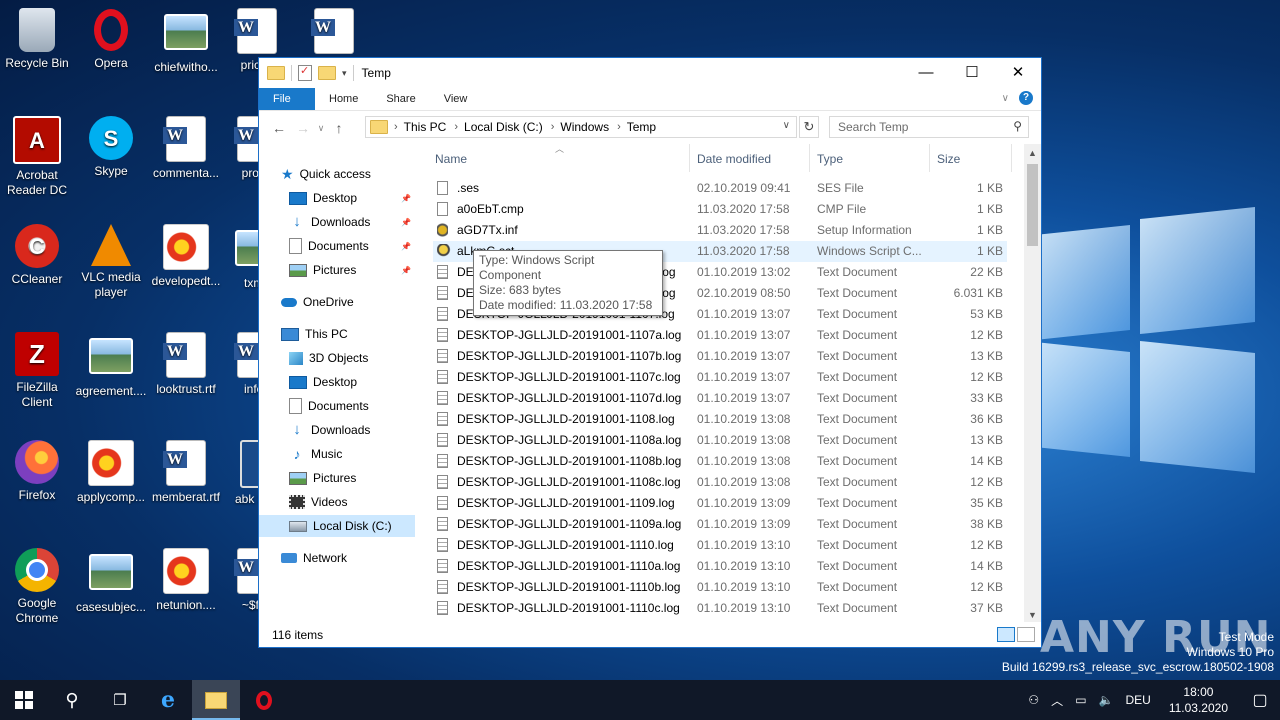  What do you see at coordinates (1032, 205) in the screenshot?
I see `scrollbar-thumb` at bounding box center [1032, 205].